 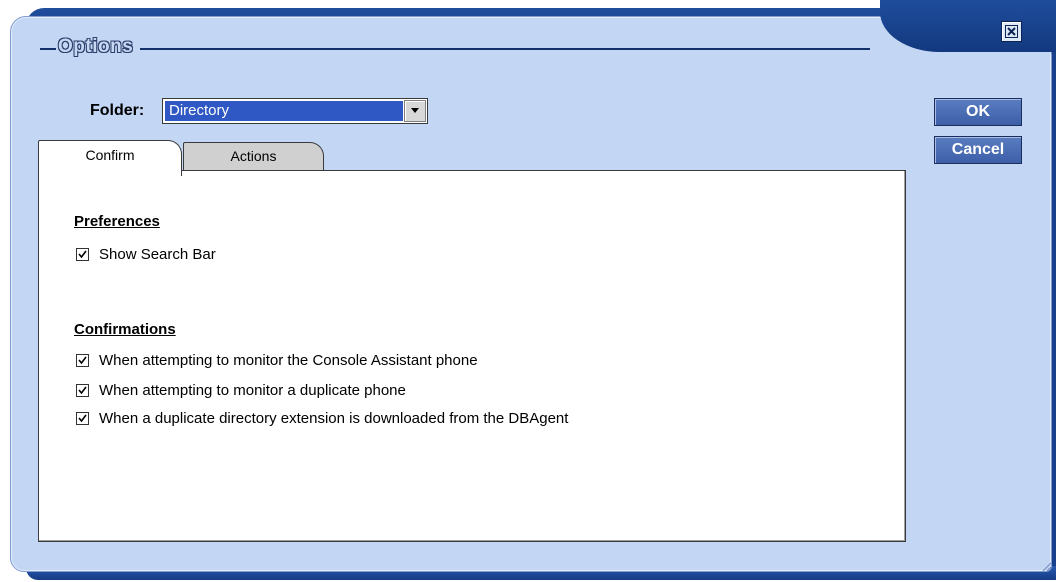 What do you see at coordinates (110, 158) in the screenshot?
I see `tab-confirm: Confirm` at bounding box center [110, 158].